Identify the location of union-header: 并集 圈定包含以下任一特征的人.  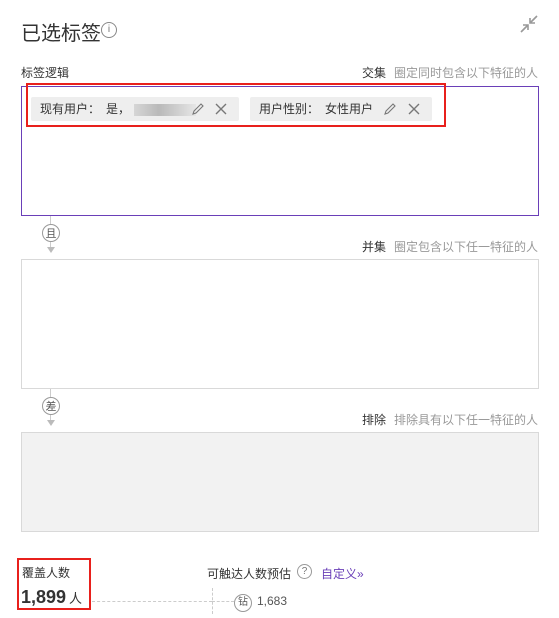
(450, 246).